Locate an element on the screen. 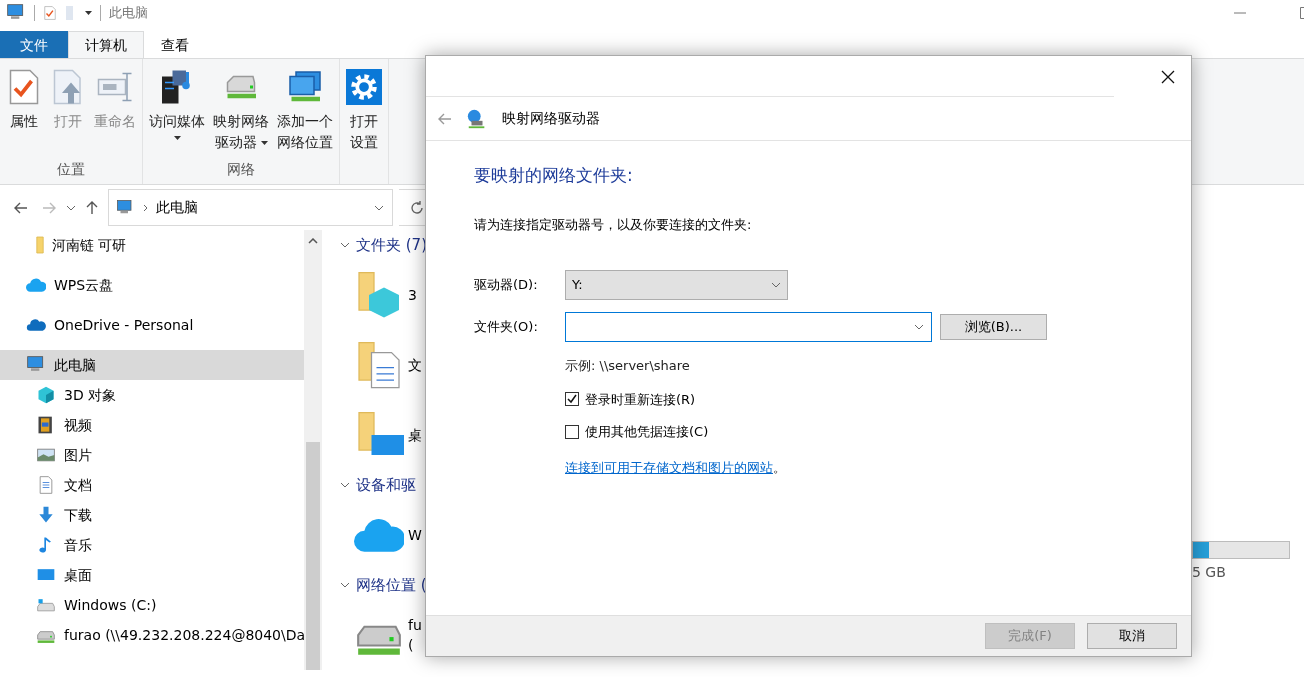 The height and width of the screenshot is (677, 1304). field-label: 文件夹(O): is located at coordinates (506, 327).